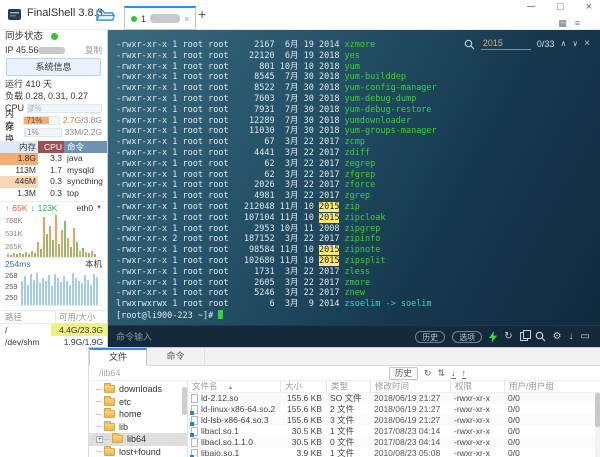 This screenshot has height=457, width=600. What do you see at coordinates (441, 373) in the screenshot?
I see `transfer-icon: ⇅` at bounding box center [441, 373].